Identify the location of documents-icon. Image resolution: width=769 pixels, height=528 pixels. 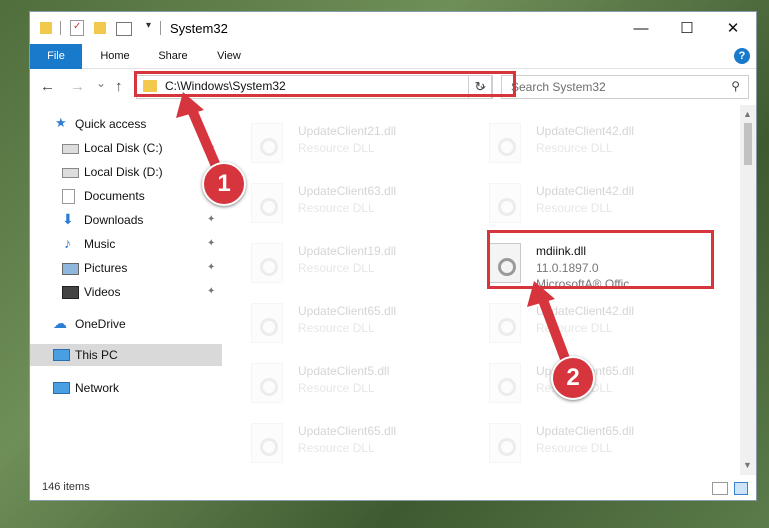
(68, 196).